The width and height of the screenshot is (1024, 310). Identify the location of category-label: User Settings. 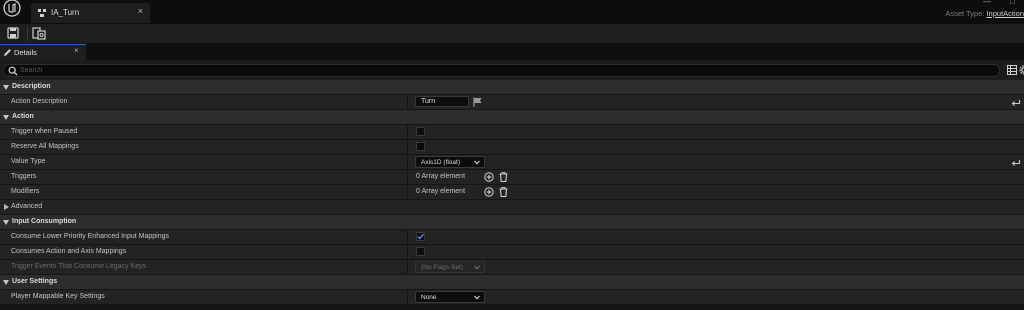
(35, 281).